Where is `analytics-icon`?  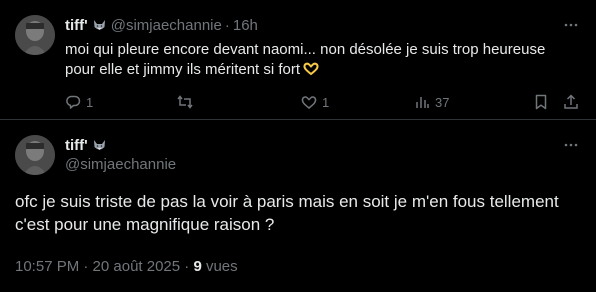
analytics-icon is located at coordinates (422, 102).